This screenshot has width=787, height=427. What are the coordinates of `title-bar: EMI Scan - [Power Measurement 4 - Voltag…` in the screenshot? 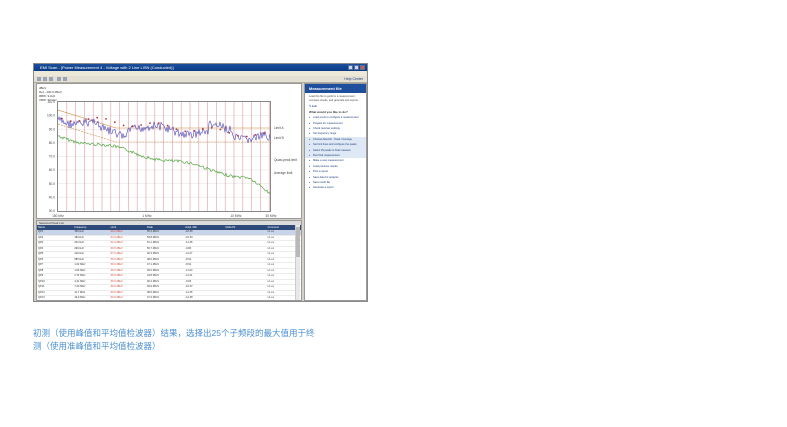 It's located at (200, 67).